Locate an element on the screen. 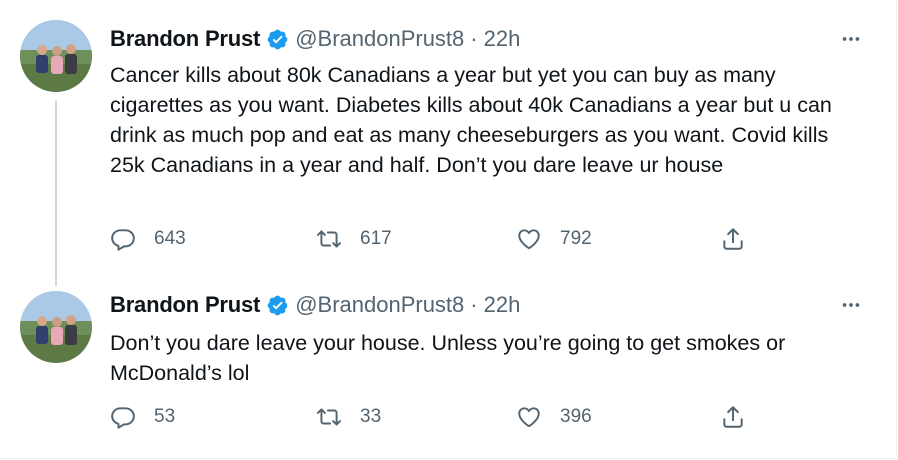 Image resolution: width=898 pixels, height=460 pixels. reply-button: 53 is located at coordinates (142, 417).